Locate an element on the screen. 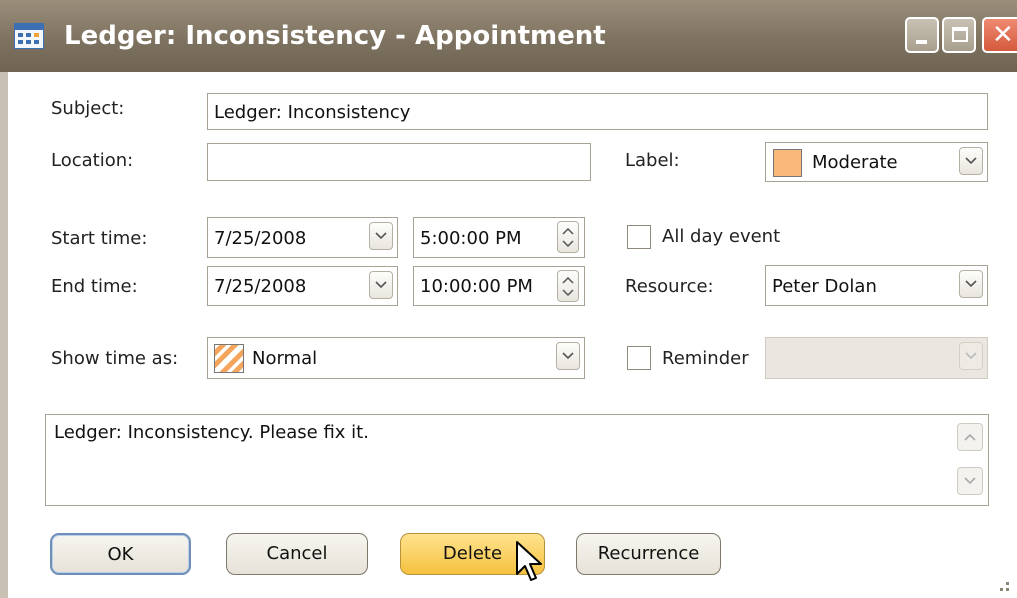  end-time-spinner: 10:00:00 PM is located at coordinates (499, 286).